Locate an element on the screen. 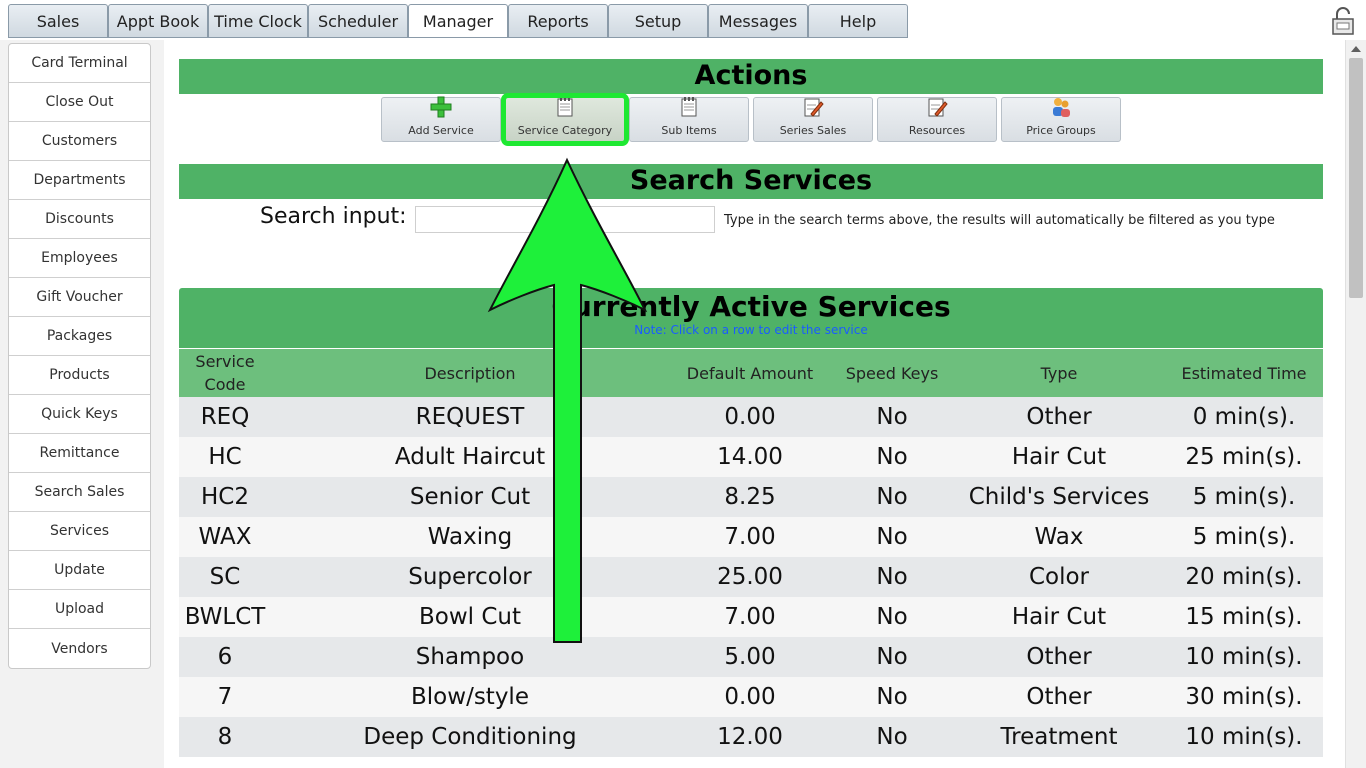 This screenshot has width=1366, height=768. table-cell: 25.00 is located at coordinates (750, 577).